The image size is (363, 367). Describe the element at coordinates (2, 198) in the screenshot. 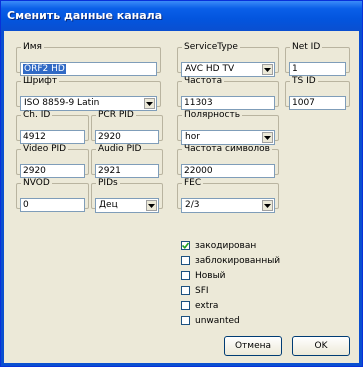

I see `window-frame-left` at that location.